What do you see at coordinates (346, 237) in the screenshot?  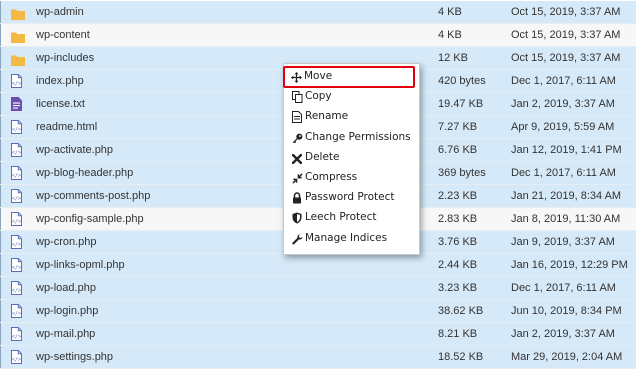 I see `menu-item-label: Manage Indices` at bounding box center [346, 237].